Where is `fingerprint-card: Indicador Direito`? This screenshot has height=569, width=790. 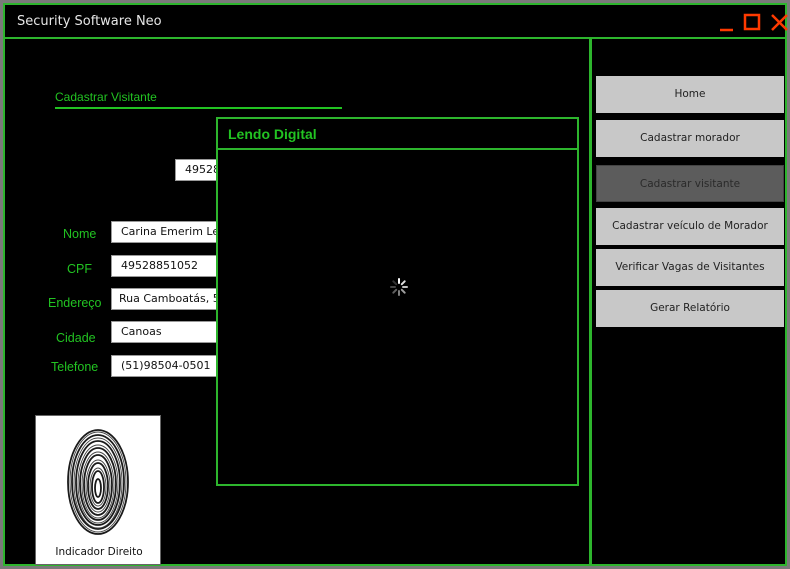
fingerprint-card: Indicador Direito is located at coordinates (98, 490).